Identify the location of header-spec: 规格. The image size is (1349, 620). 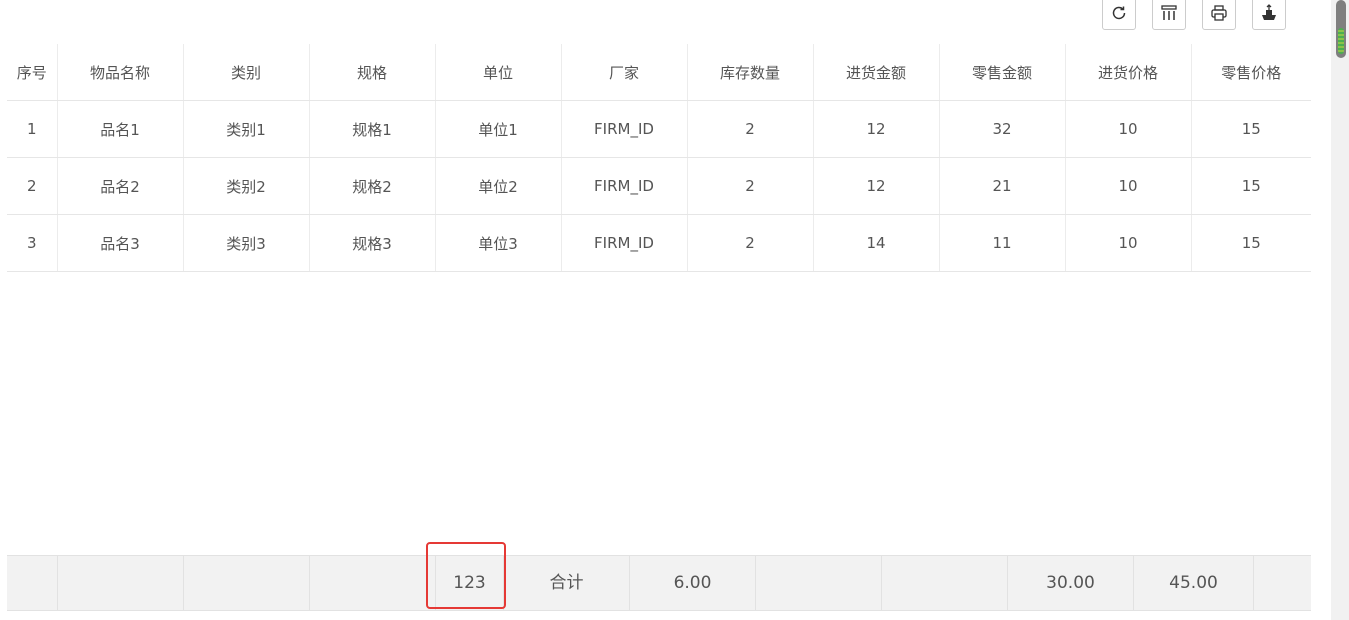
(372, 72).